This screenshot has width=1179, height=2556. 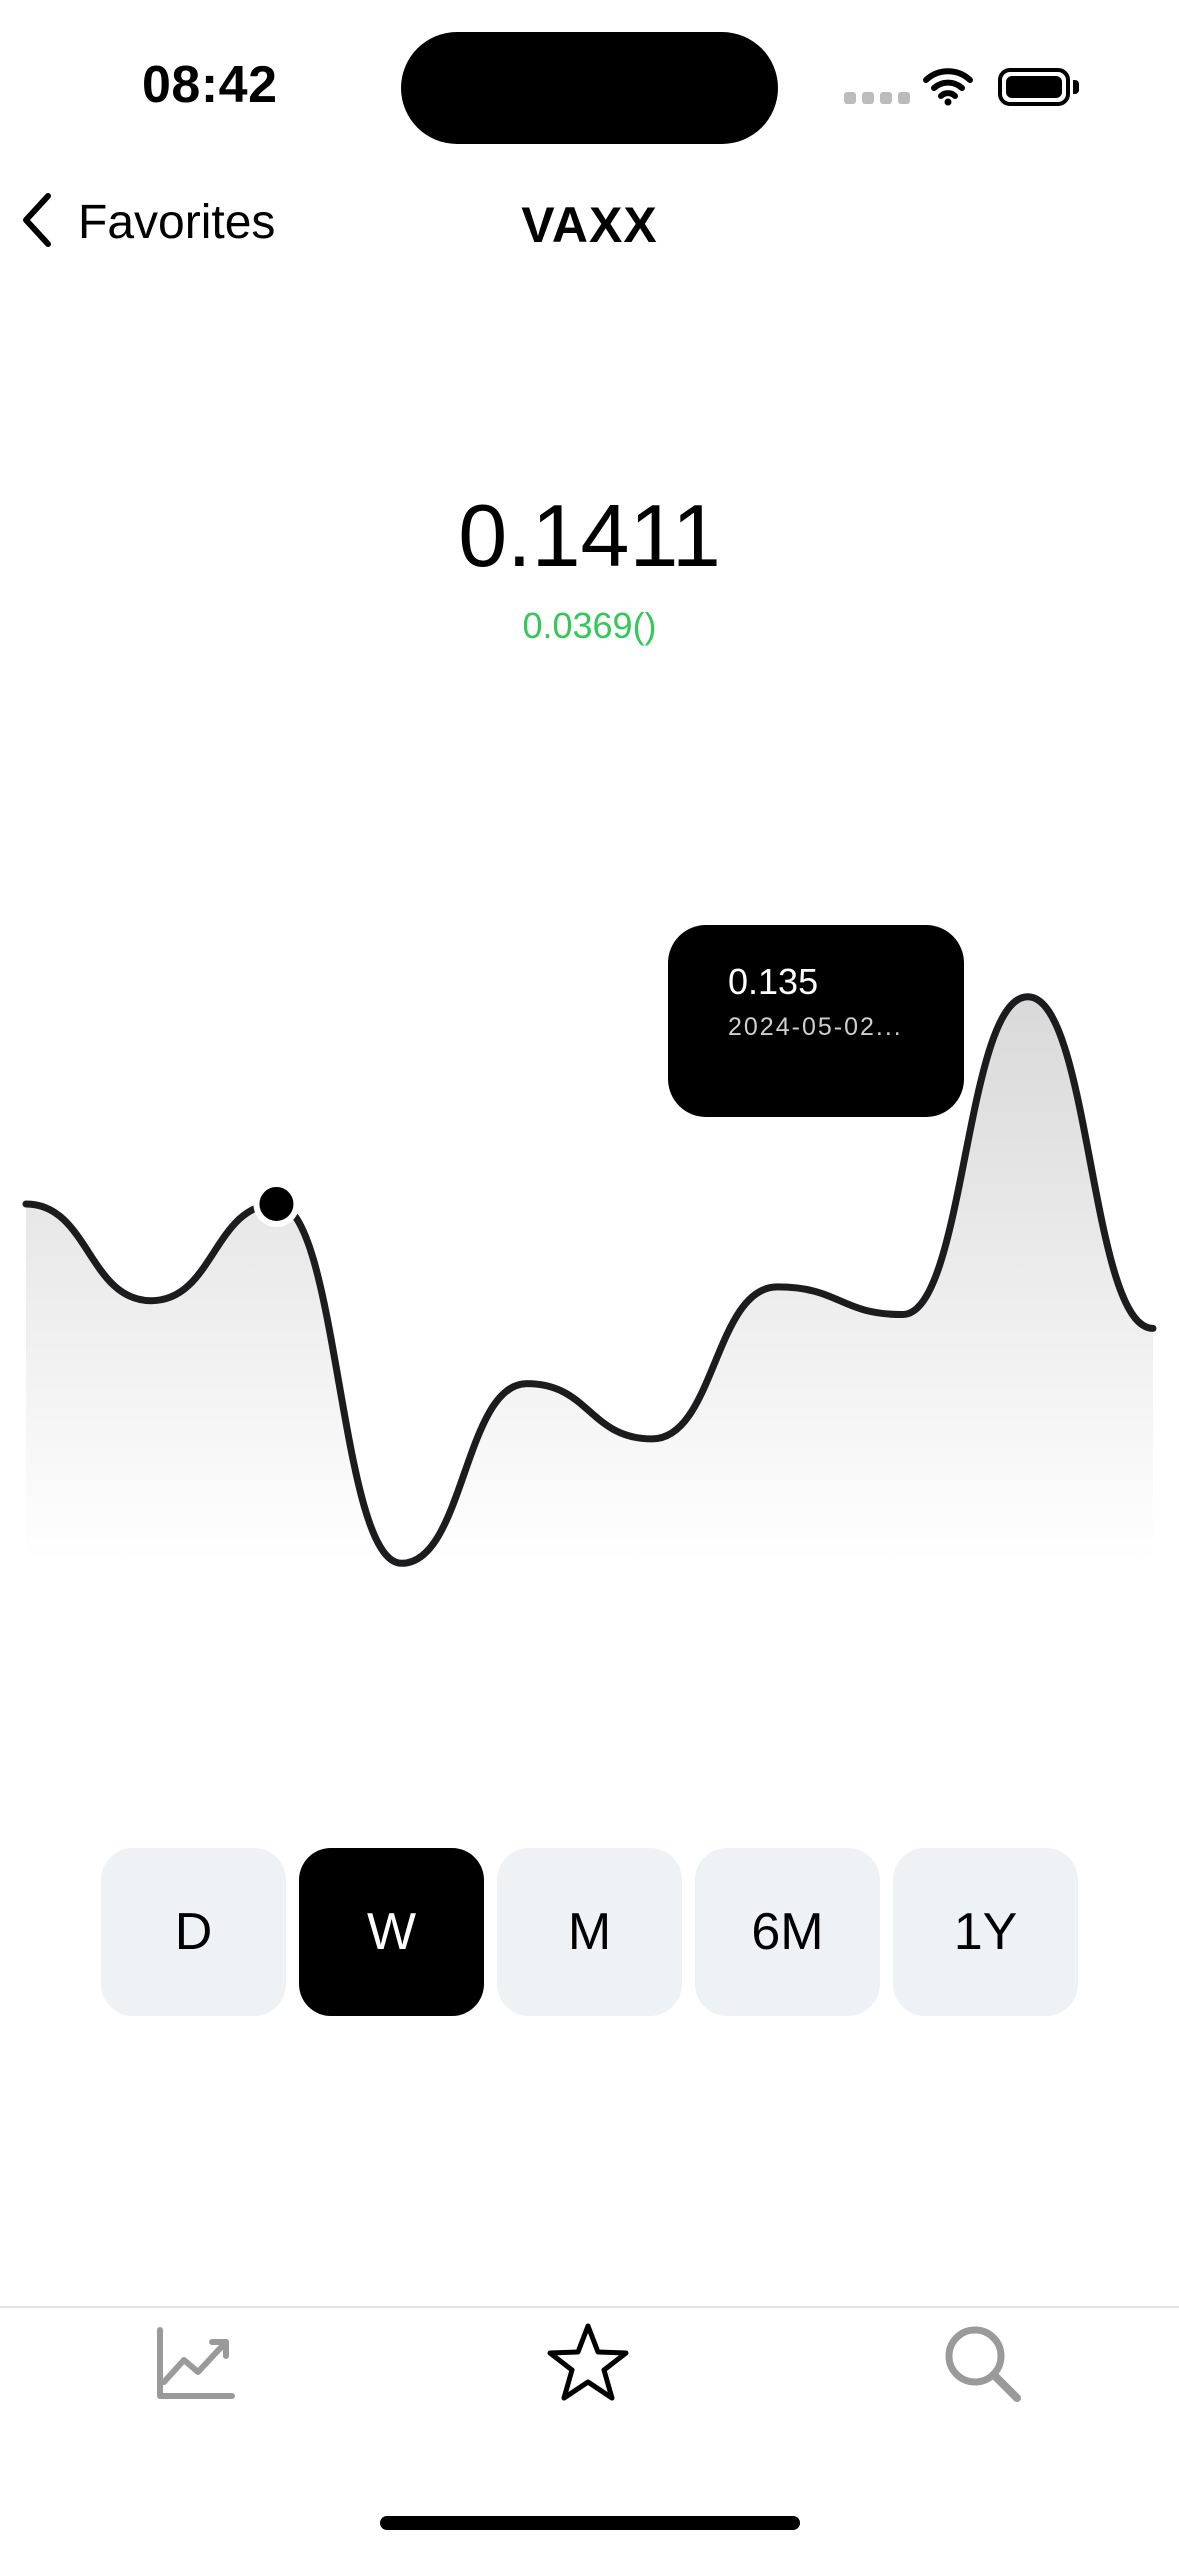 What do you see at coordinates (195, 2369) in the screenshot?
I see `chart-icon` at bounding box center [195, 2369].